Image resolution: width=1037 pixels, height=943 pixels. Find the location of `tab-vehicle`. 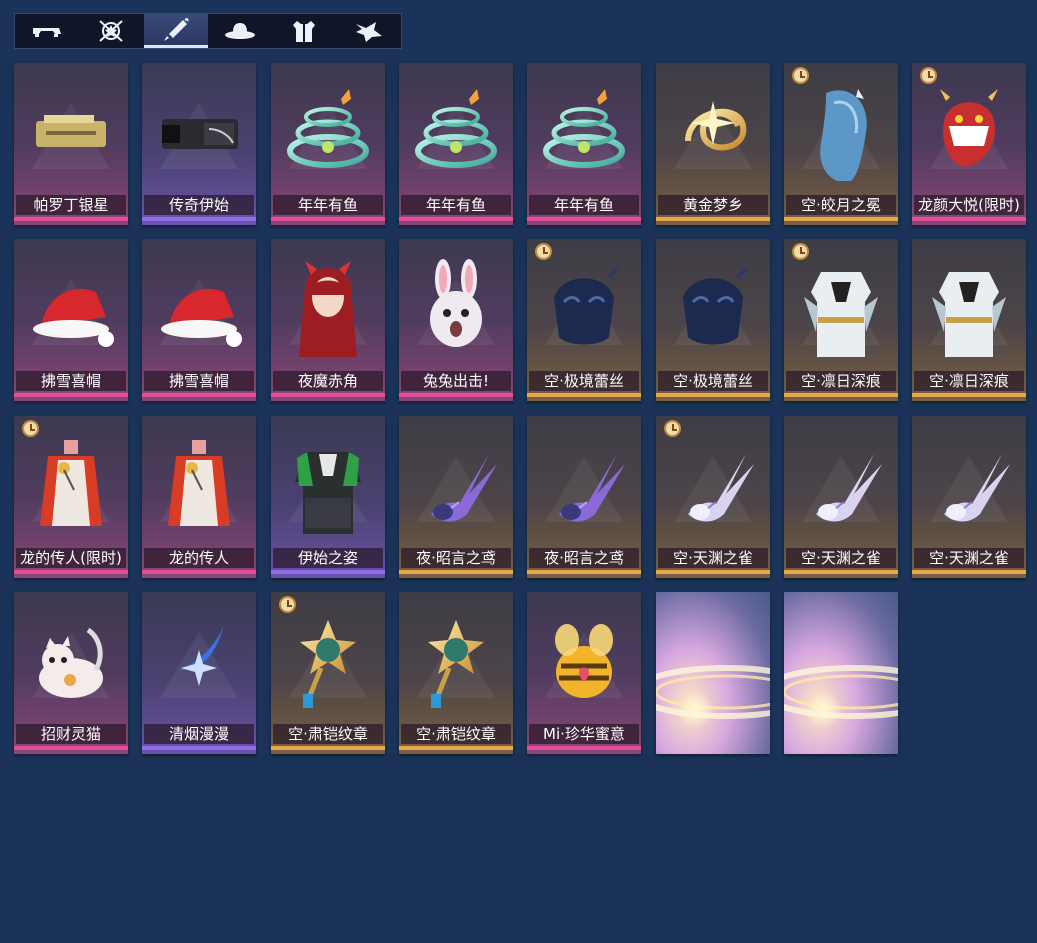

tab-vehicle is located at coordinates (47, 31).